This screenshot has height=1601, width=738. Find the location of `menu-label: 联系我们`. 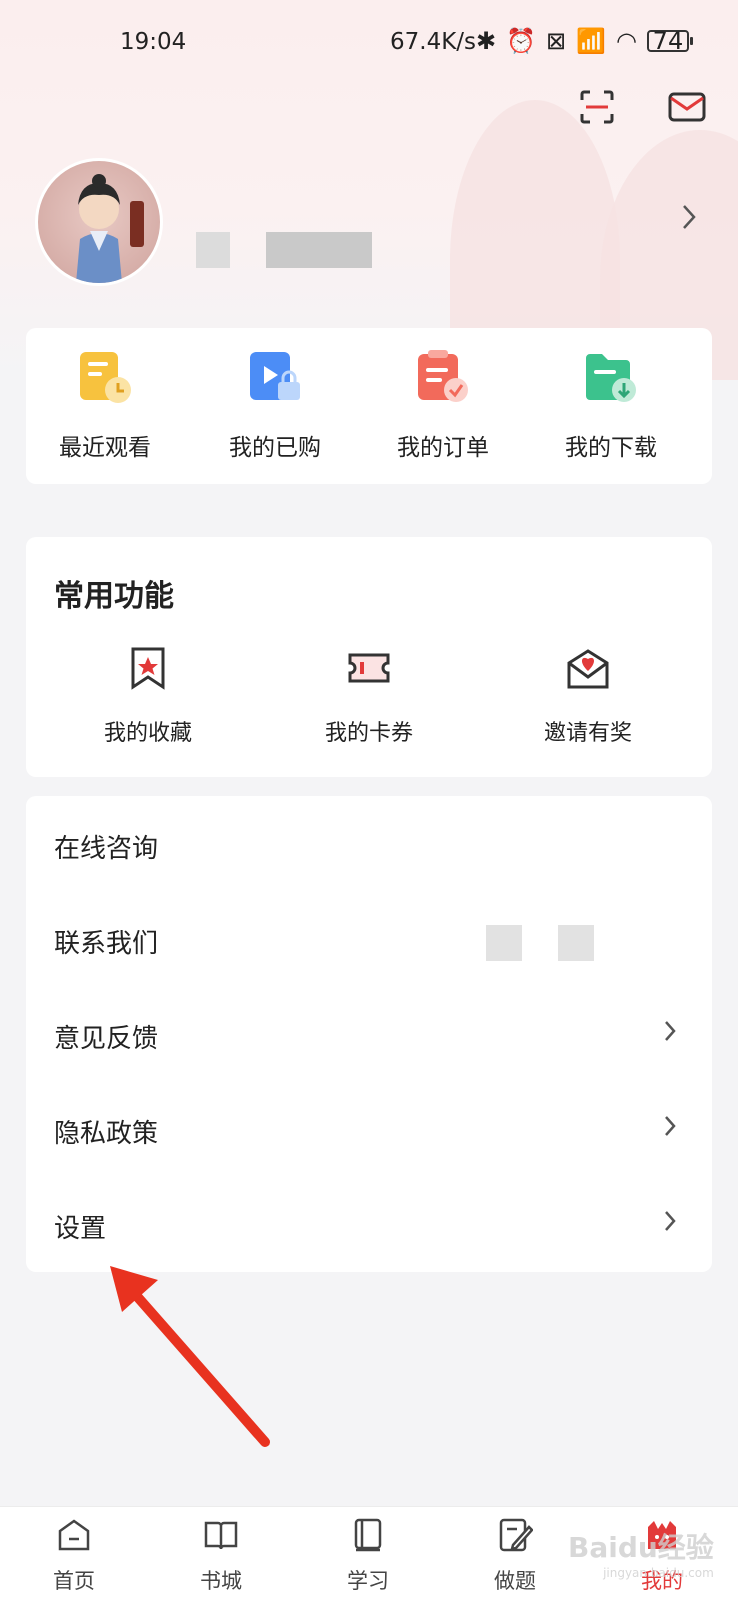

menu-label: 联系我们 is located at coordinates (106, 944).